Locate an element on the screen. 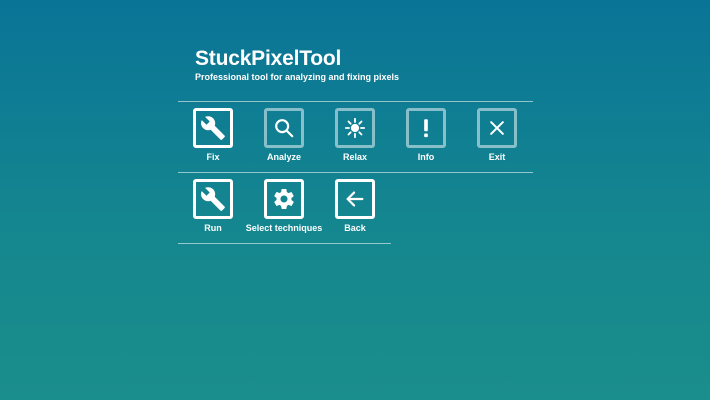  exit-button: Exit is located at coordinates (497, 138).